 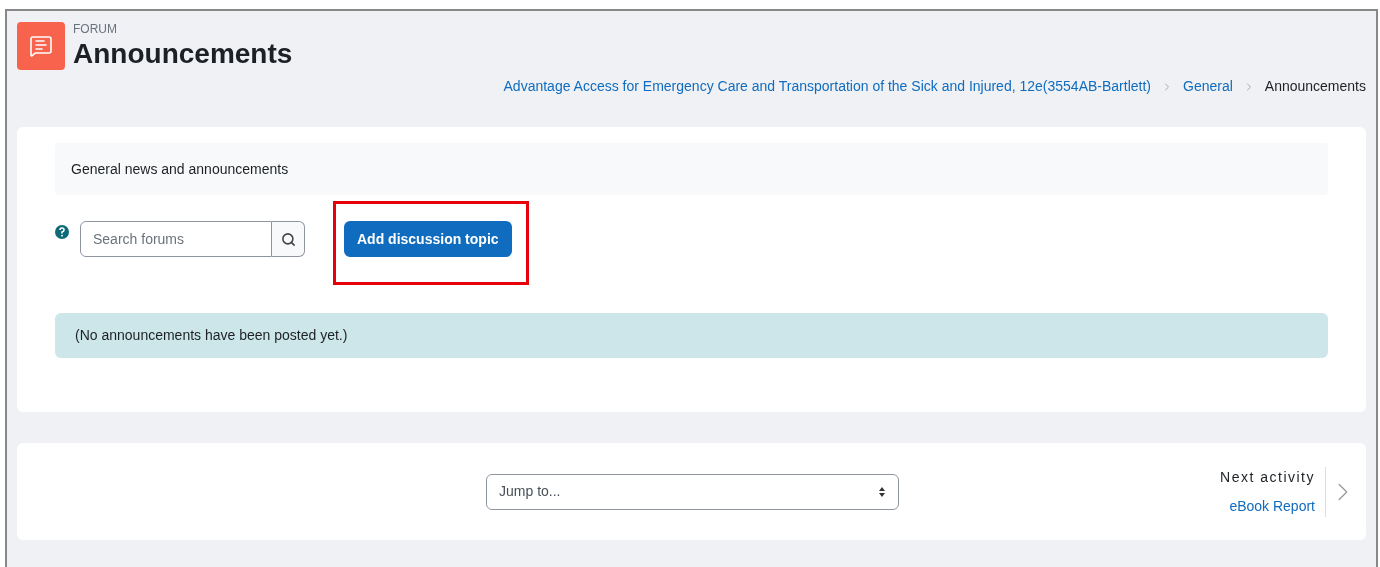 What do you see at coordinates (41, 46) in the screenshot?
I see `forum-icon` at bounding box center [41, 46].